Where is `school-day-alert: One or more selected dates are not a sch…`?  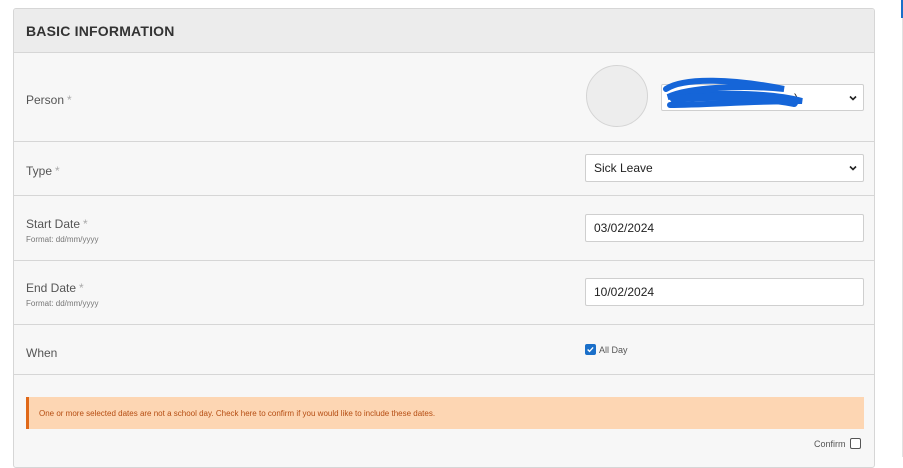 school-day-alert: One or more selected dates are not a sch… is located at coordinates (445, 413).